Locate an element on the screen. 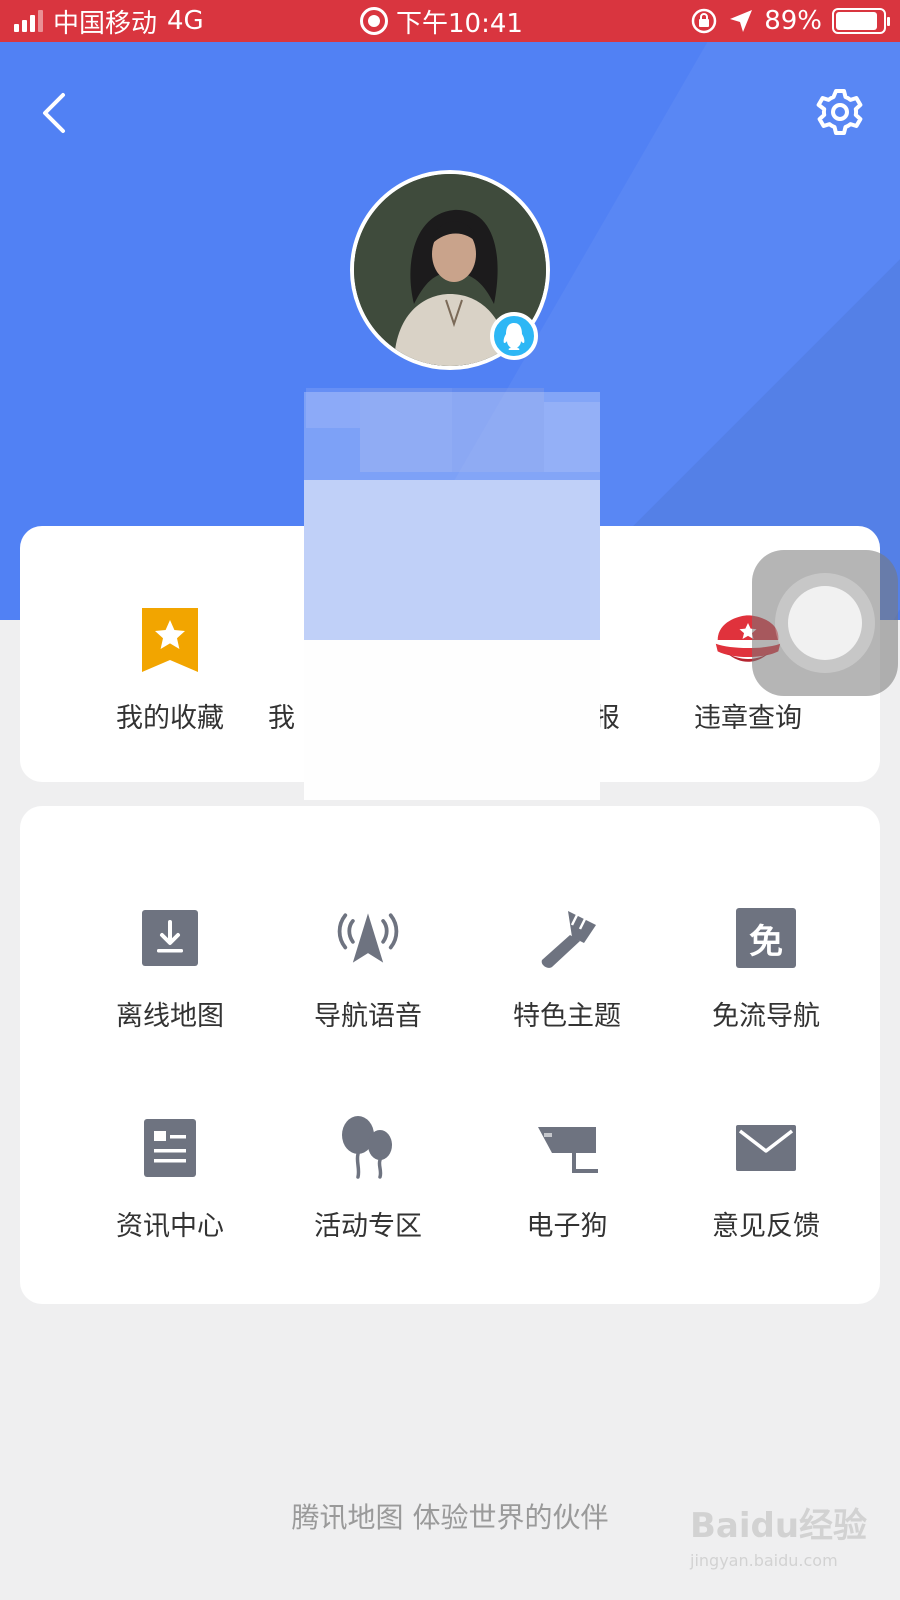  battery-percent: 89% is located at coordinates (793, 21).